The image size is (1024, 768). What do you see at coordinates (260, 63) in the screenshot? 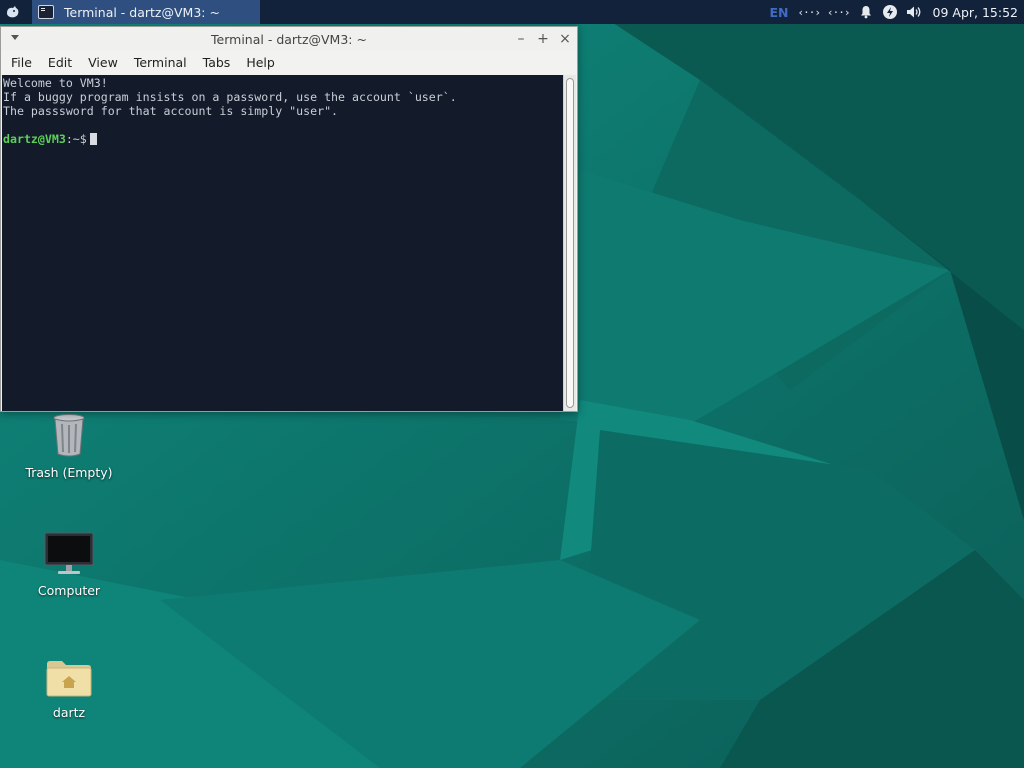
I see `menu-help: Help` at bounding box center [260, 63].